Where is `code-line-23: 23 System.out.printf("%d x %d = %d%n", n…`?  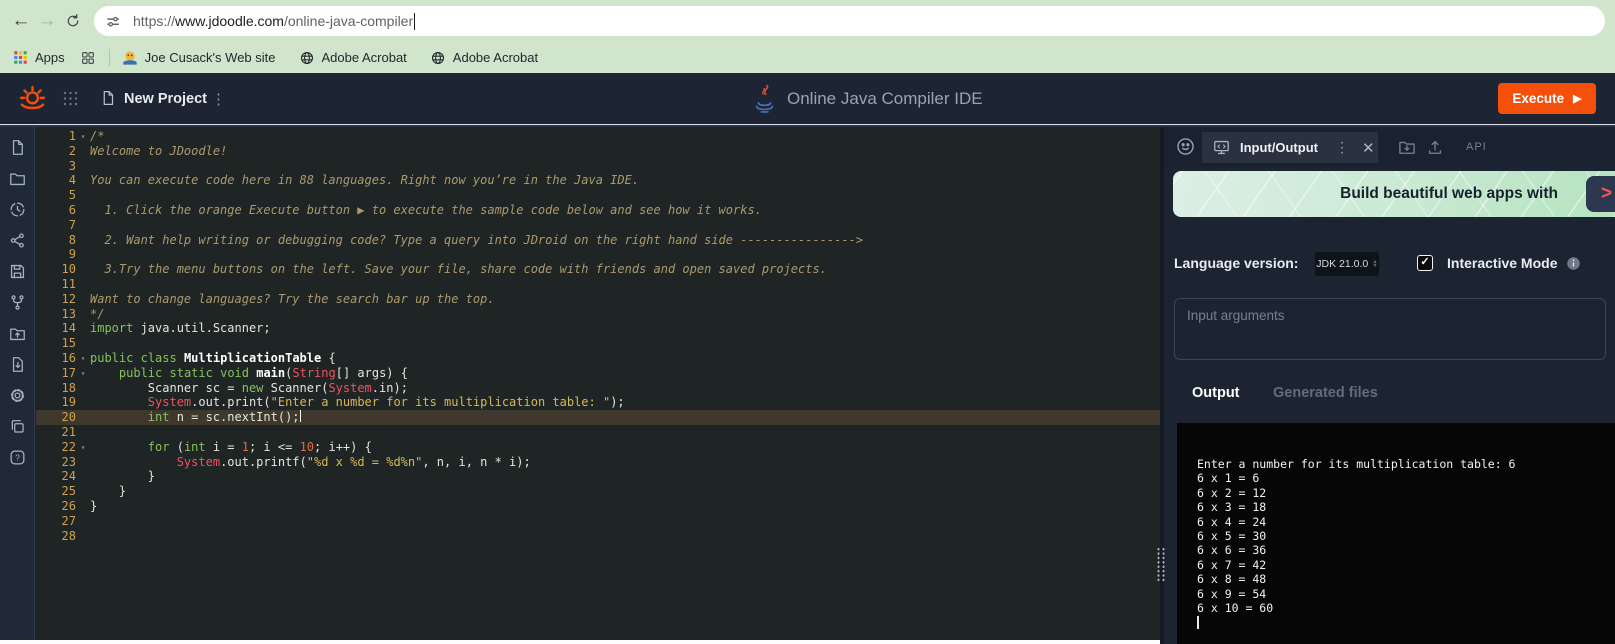
code-line-23: 23 System.out.printf("%d x %d = %d%n", n… is located at coordinates (598, 462).